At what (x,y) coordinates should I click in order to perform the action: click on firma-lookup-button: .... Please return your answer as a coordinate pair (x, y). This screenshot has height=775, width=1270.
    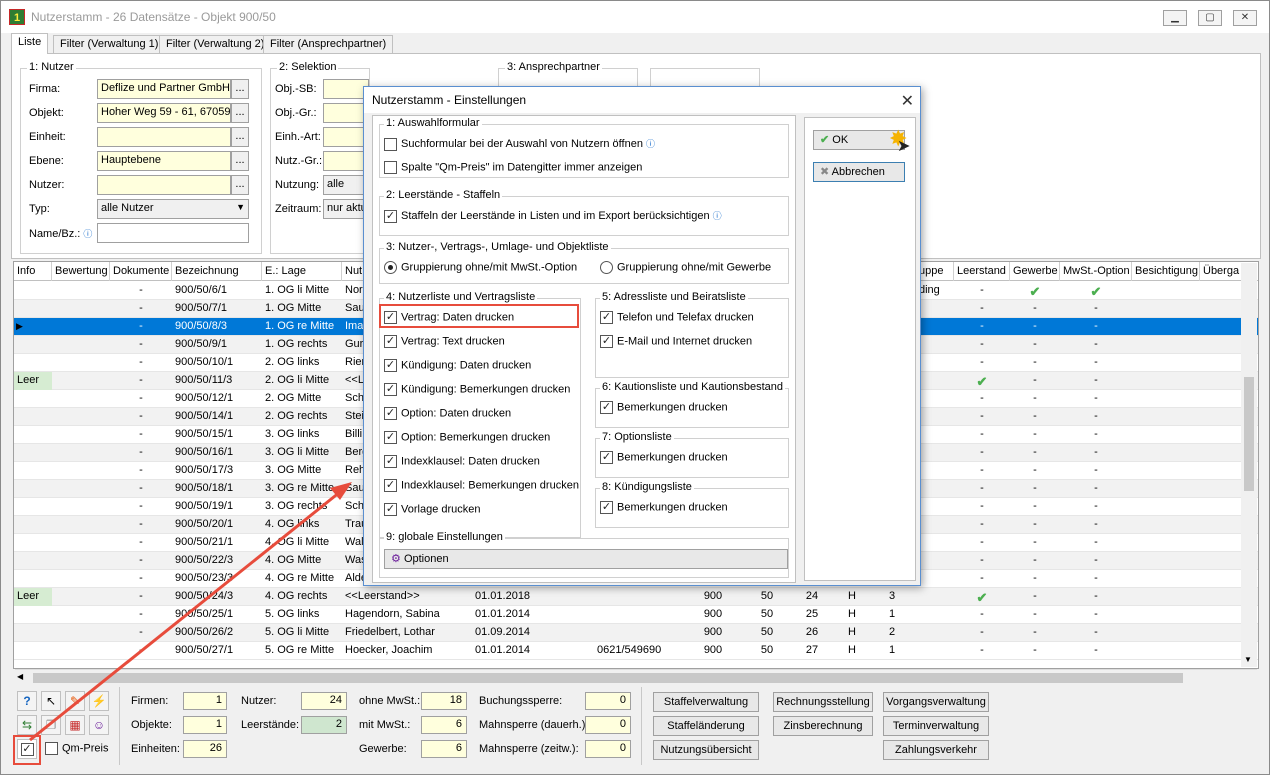
    Looking at the image, I should click on (240, 89).